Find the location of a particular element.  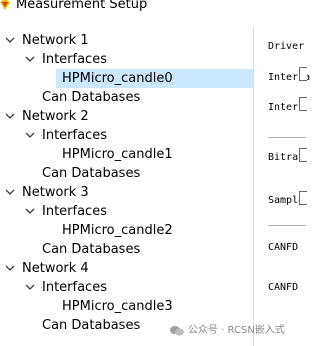

chat-bubble-icon is located at coordinates (177, 331).